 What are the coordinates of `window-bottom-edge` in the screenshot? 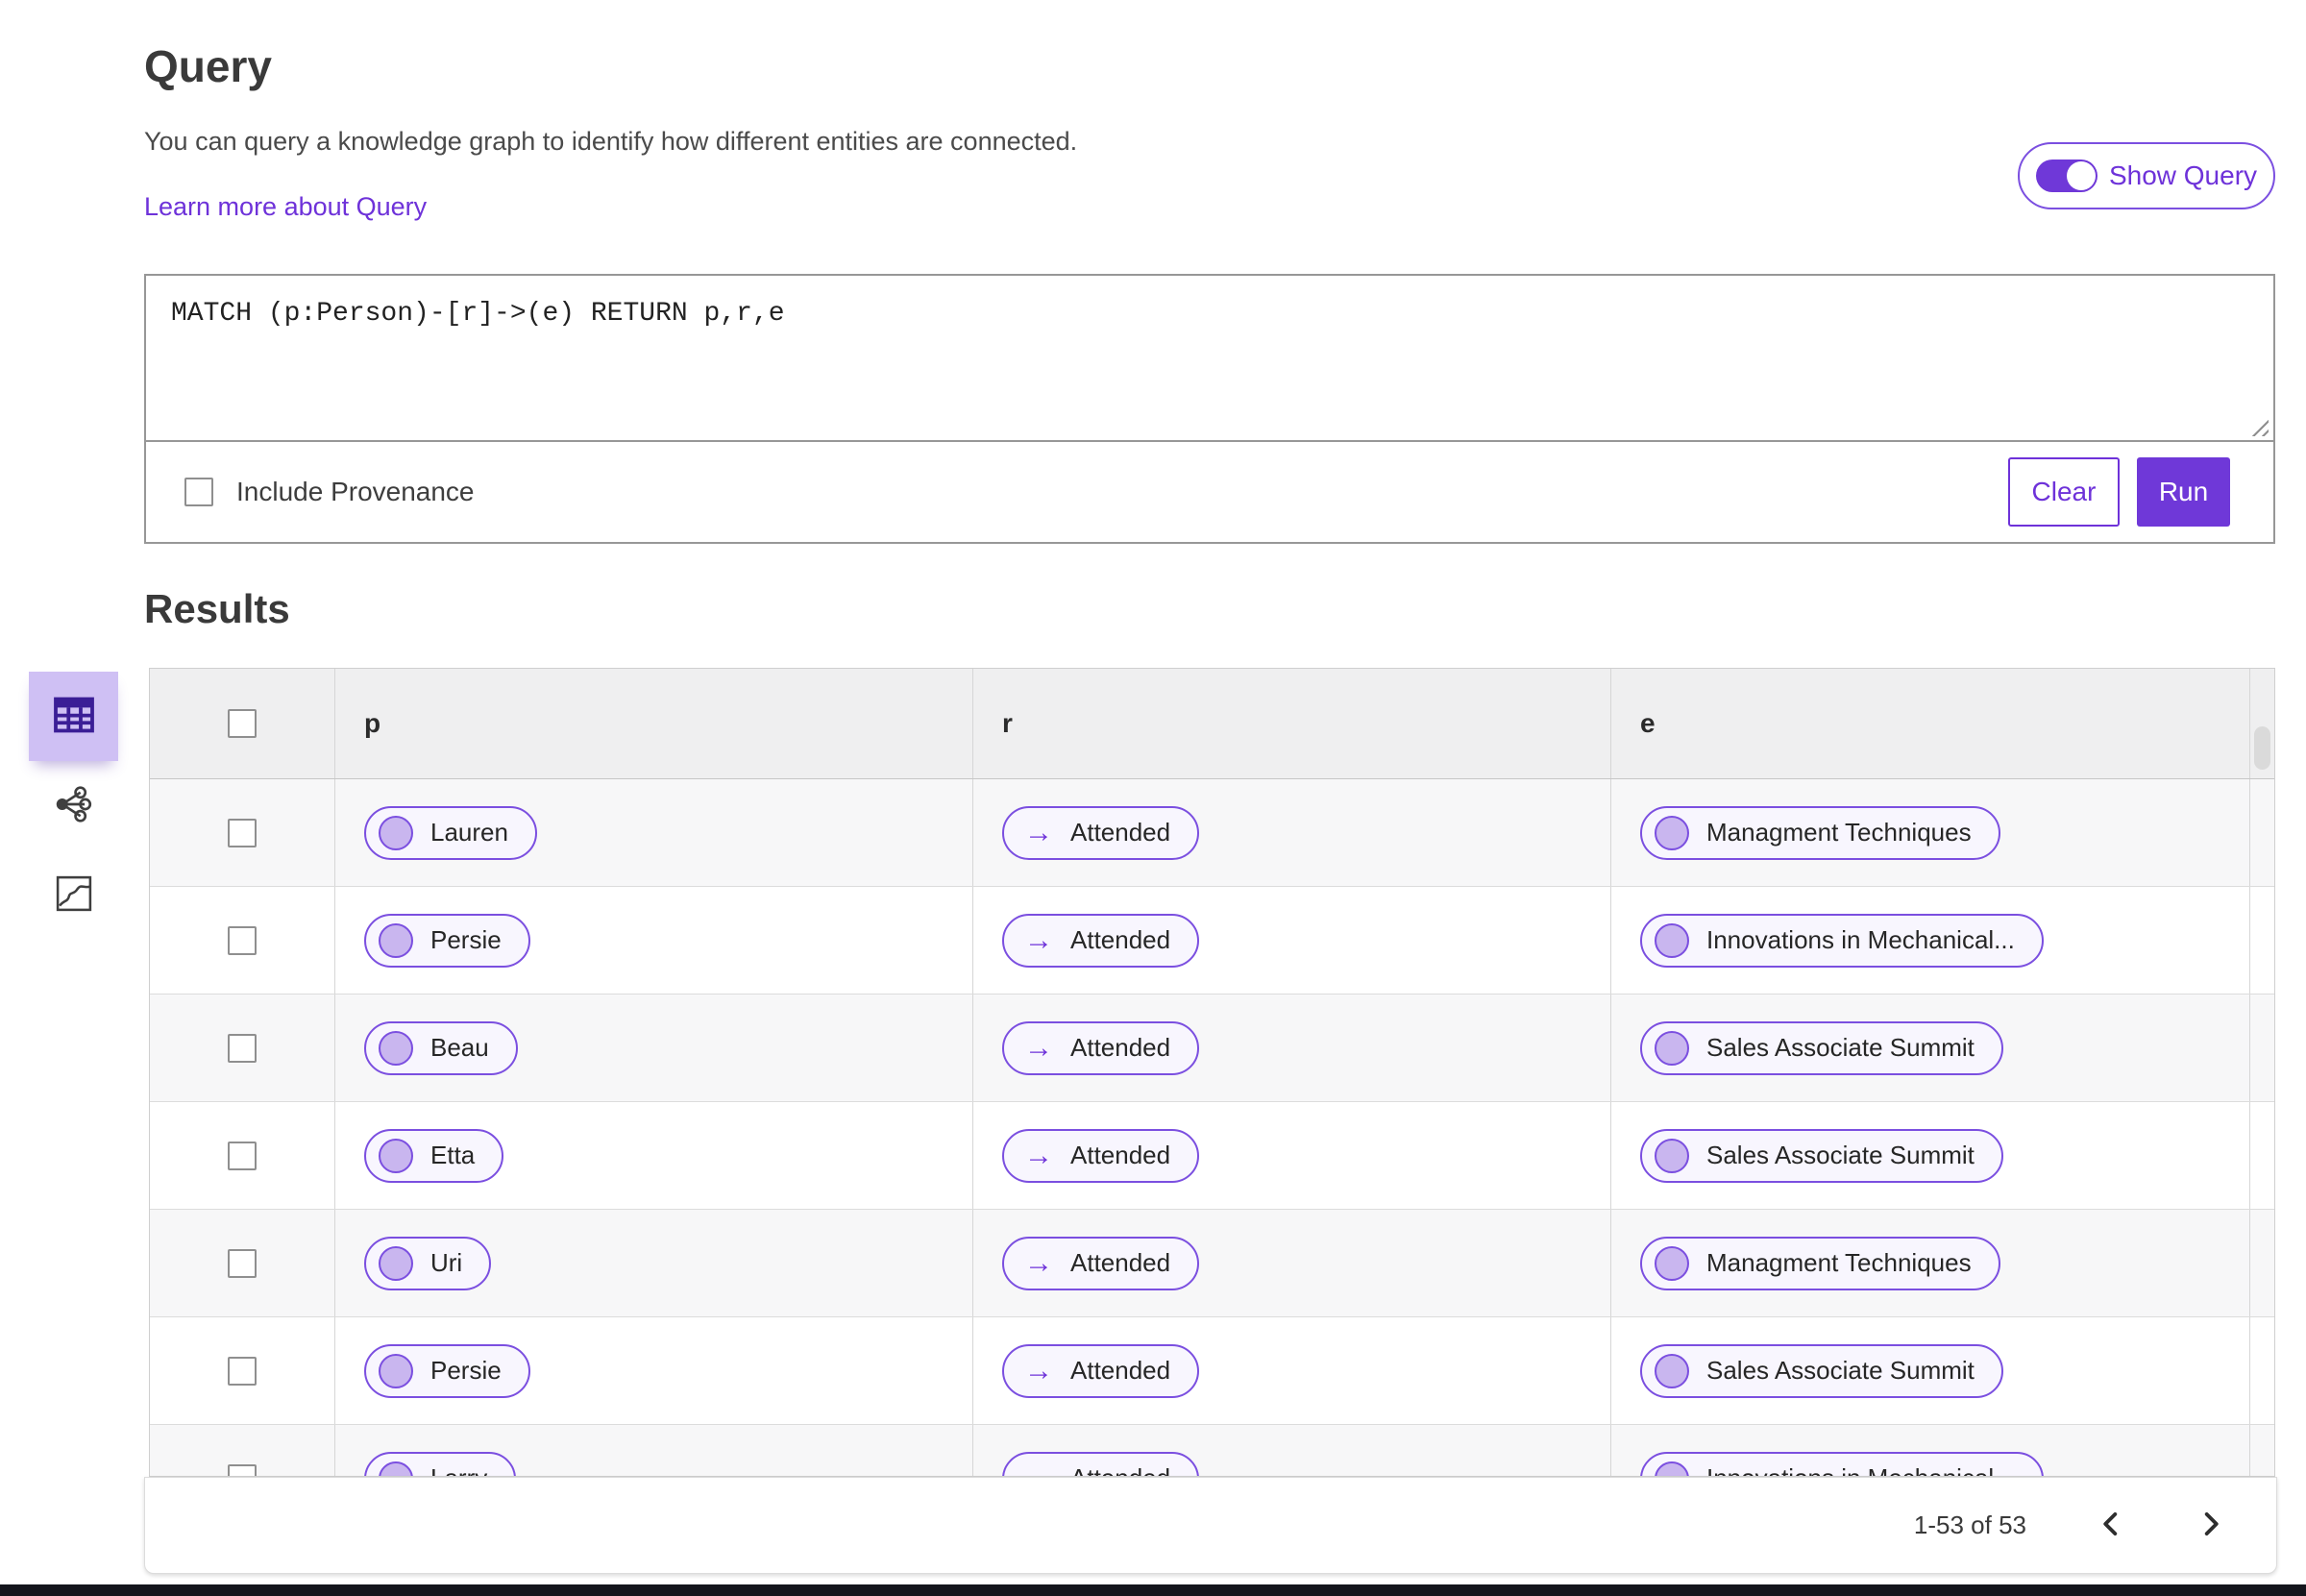 It's located at (1153, 1590).